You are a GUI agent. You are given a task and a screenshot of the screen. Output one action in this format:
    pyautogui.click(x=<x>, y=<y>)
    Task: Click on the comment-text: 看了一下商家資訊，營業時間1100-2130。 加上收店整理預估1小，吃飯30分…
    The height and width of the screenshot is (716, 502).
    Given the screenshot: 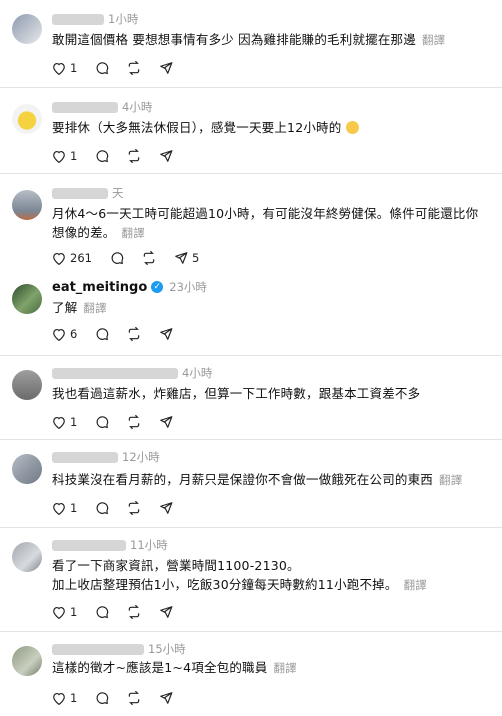 What is the action you would take?
    pyautogui.click(x=269, y=575)
    